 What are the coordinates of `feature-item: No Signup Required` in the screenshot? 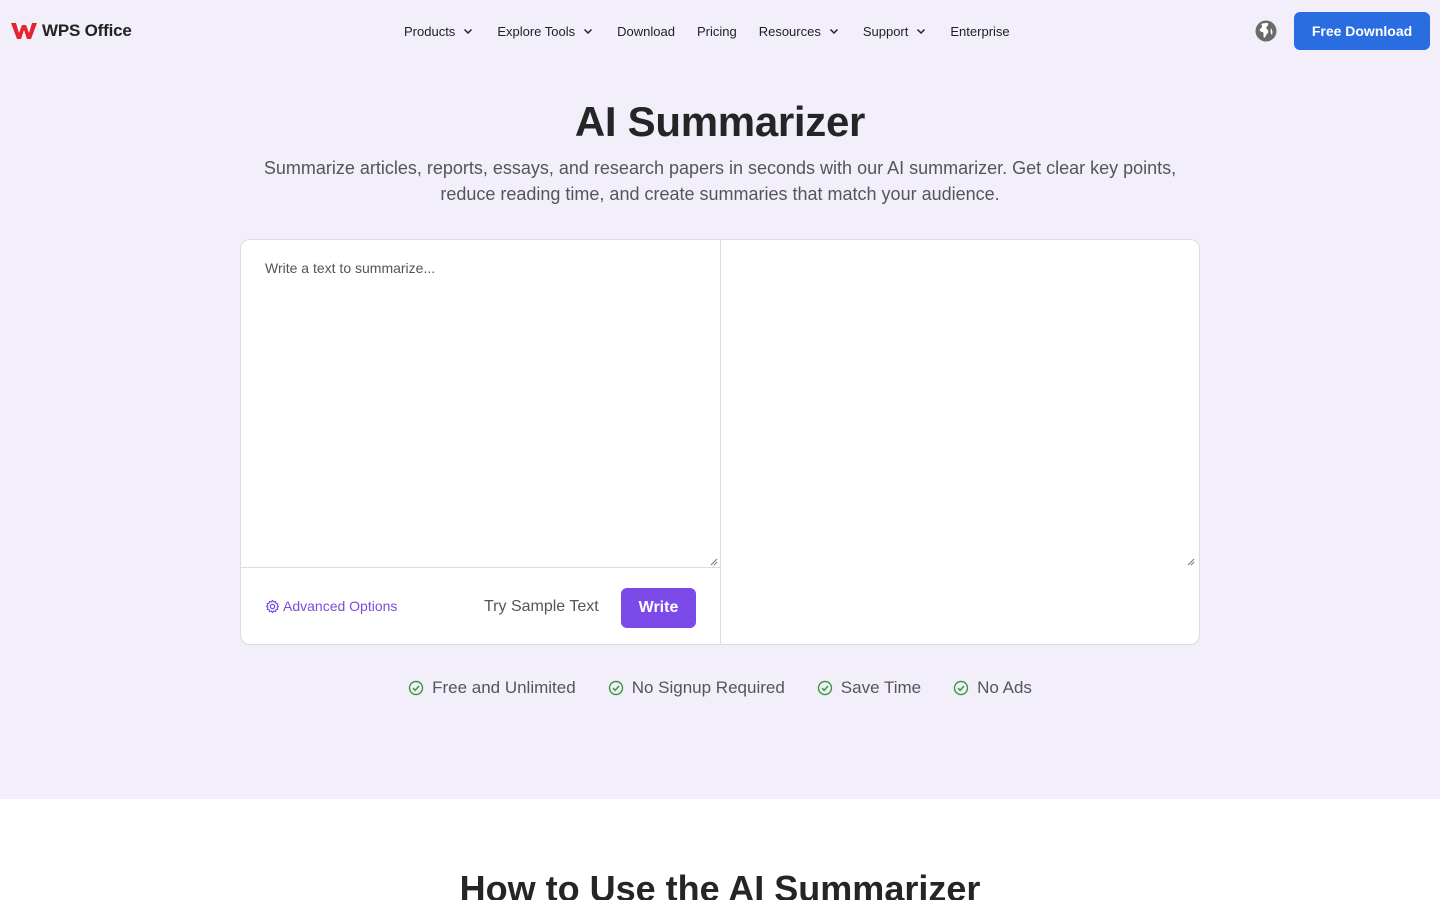 It's located at (696, 688).